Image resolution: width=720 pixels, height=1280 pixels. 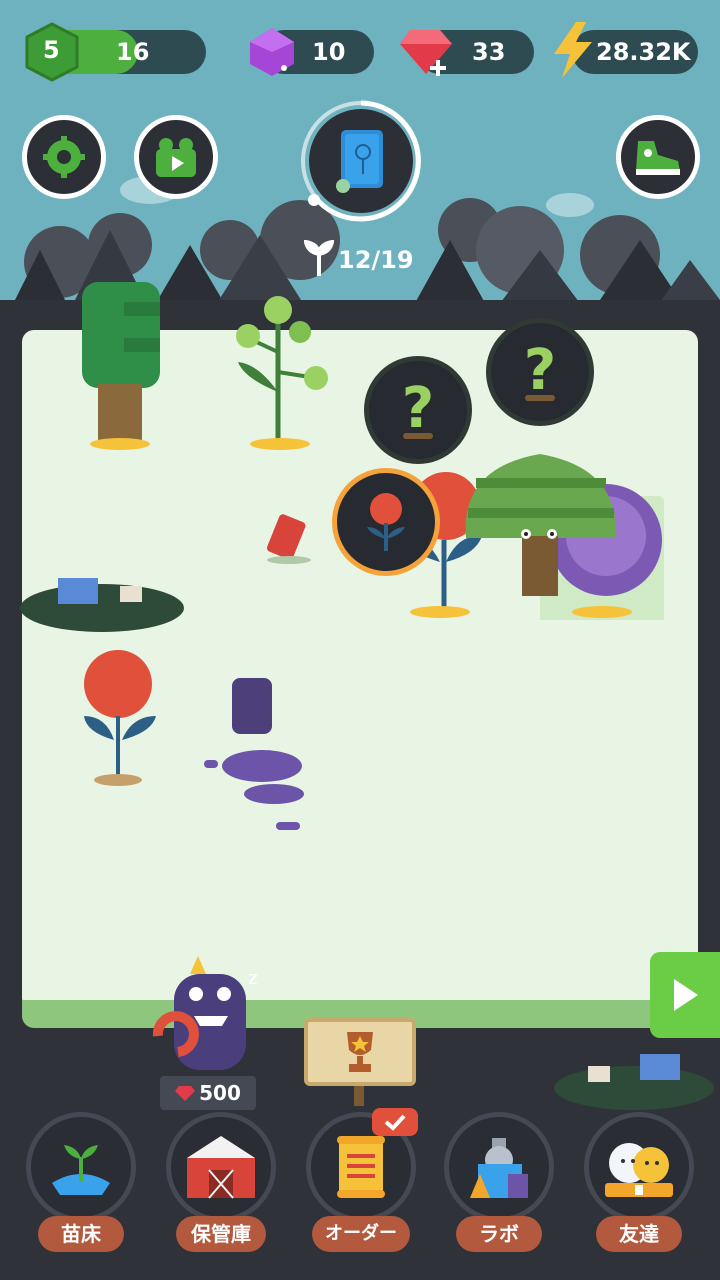 I want to click on shoe-button, so click(x=658, y=157).